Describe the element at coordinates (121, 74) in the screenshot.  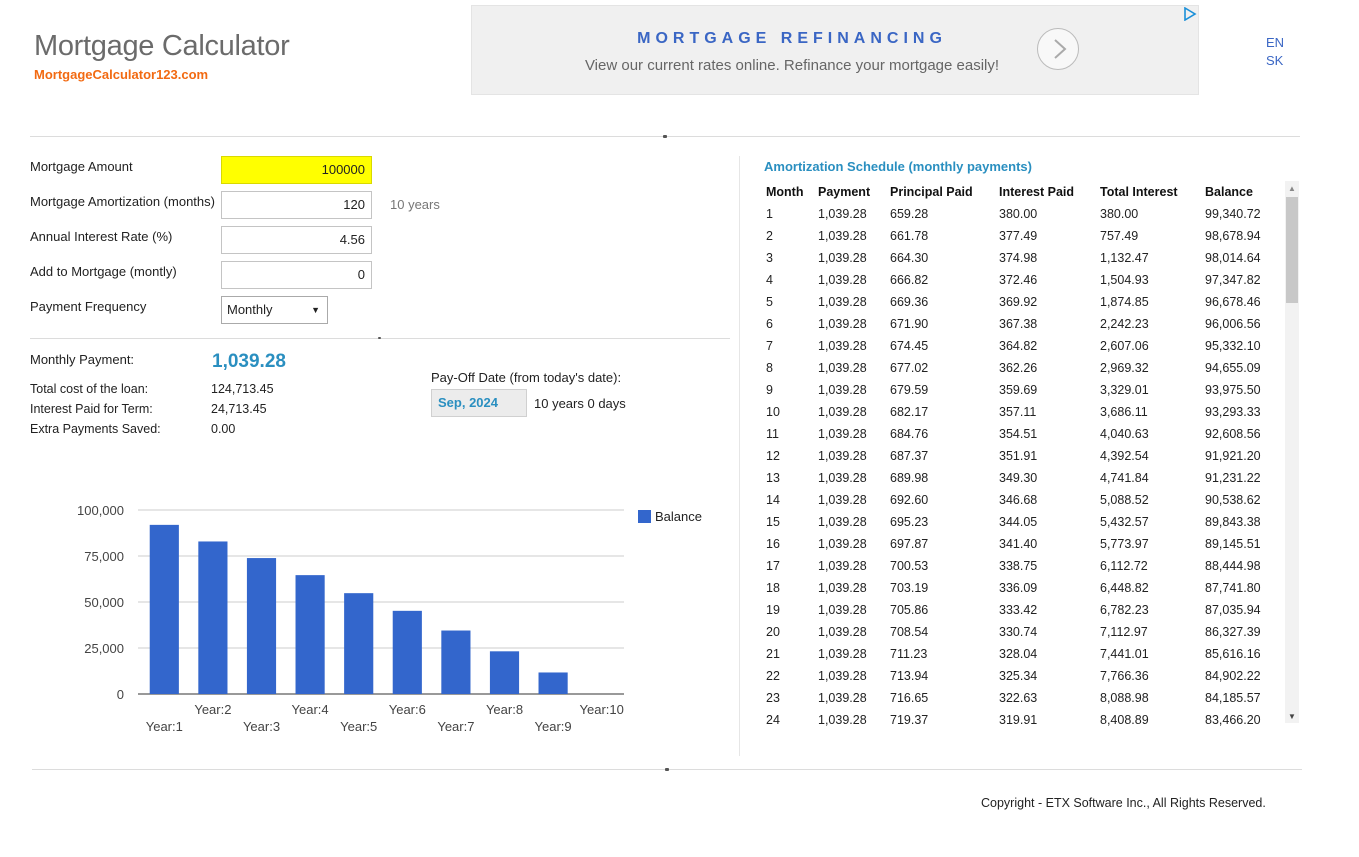
I see `site-link: MortgageCalculator123.com` at that location.